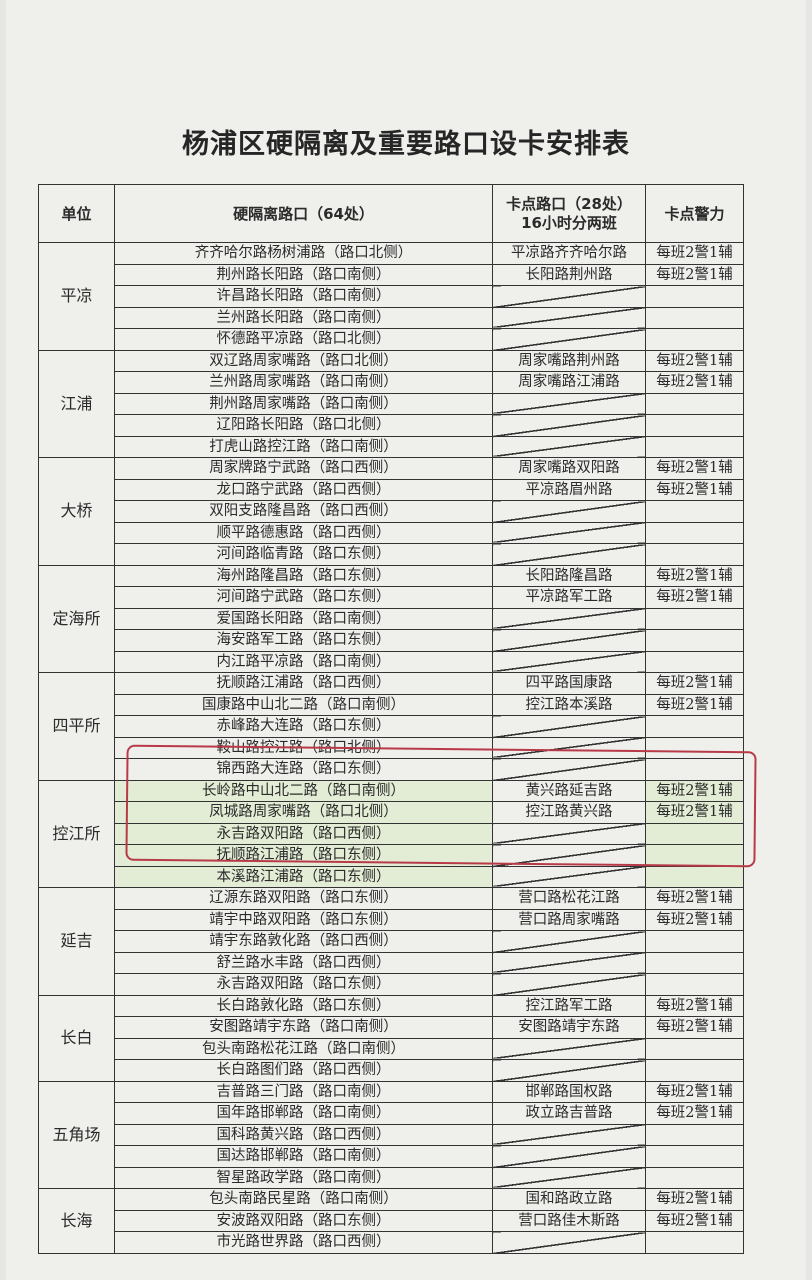  What do you see at coordinates (76, 511) in the screenshot?
I see `unit-cell: 大桥` at bounding box center [76, 511].